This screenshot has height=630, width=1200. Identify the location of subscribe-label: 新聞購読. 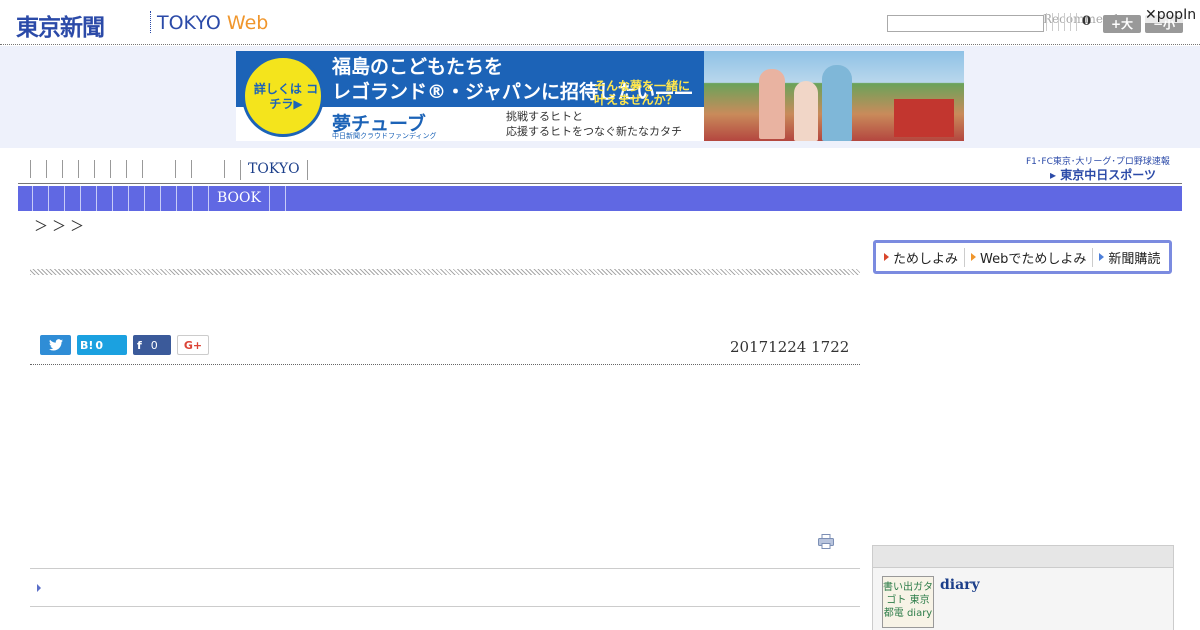
(1134, 259).